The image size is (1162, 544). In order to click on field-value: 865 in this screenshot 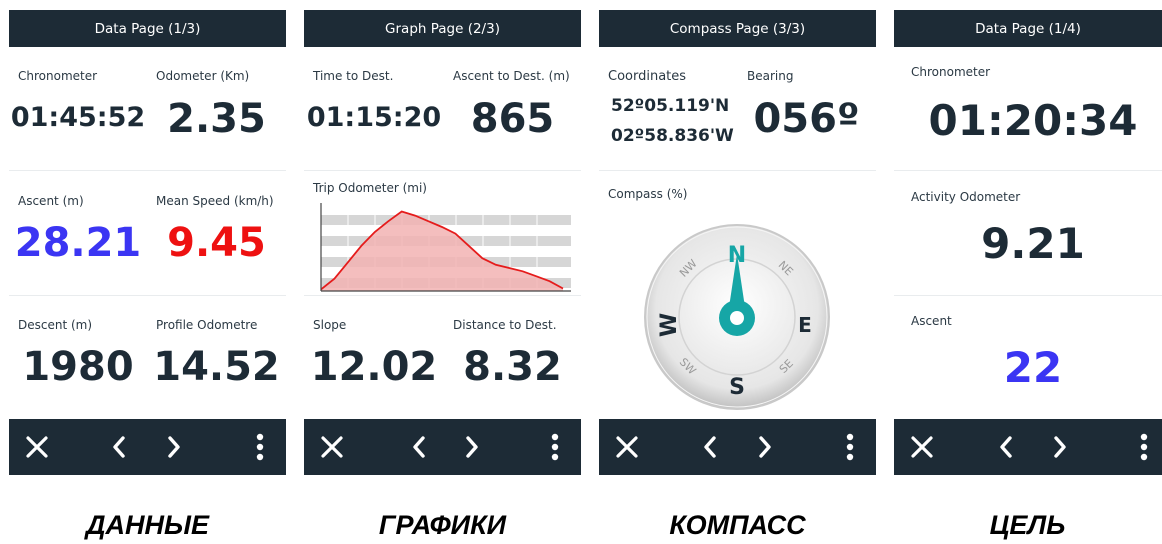, I will do `click(512, 119)`.